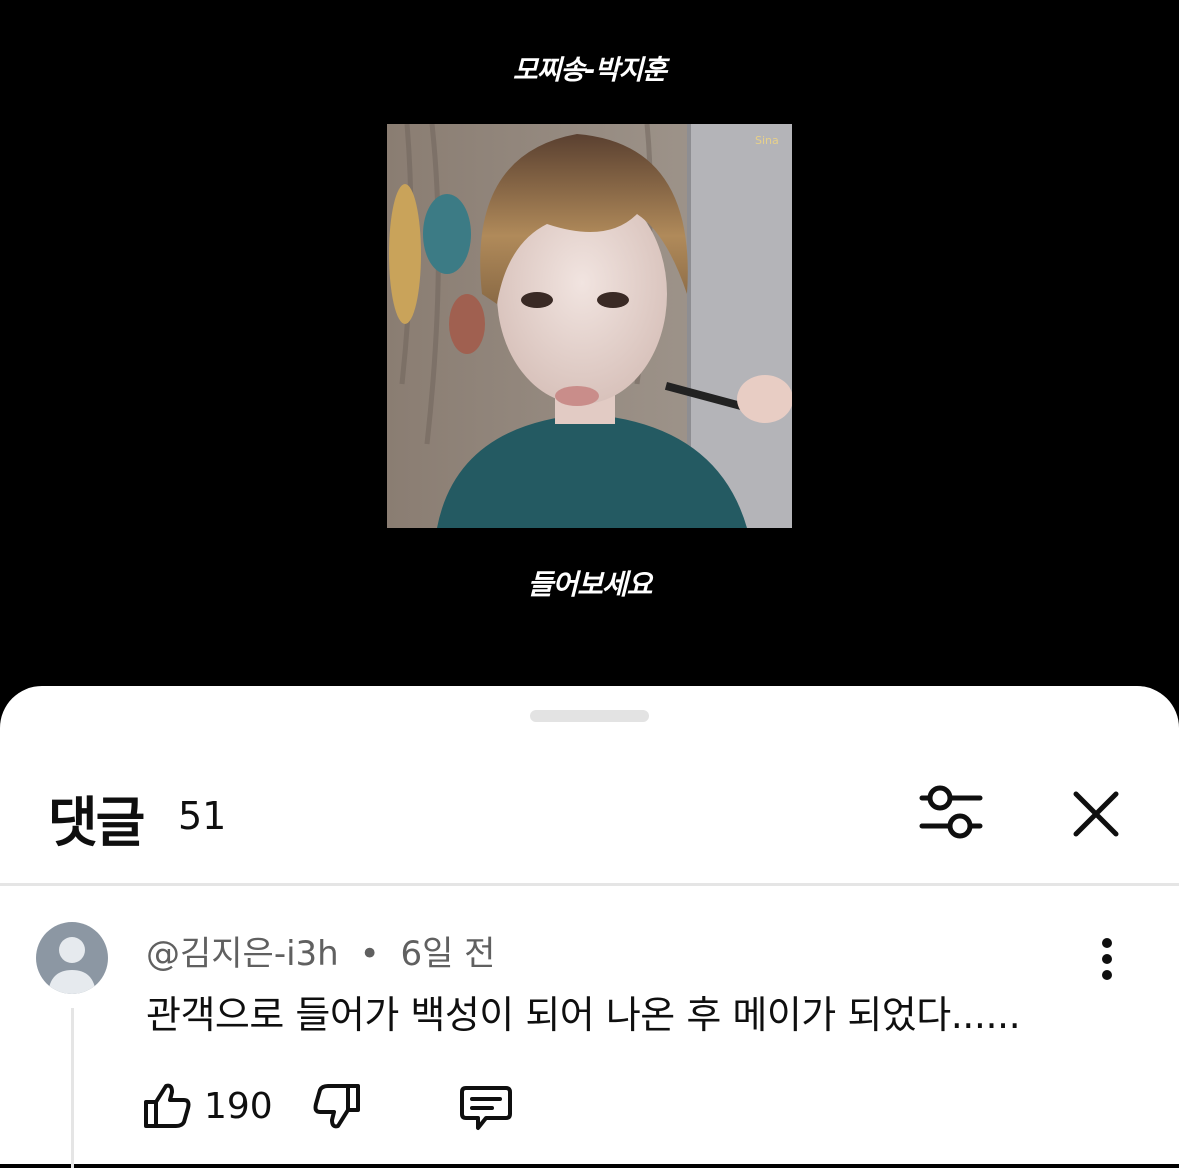 This screenshot has width=1179, height=1168. I want to click on dislike-button, so click(337, 1107).